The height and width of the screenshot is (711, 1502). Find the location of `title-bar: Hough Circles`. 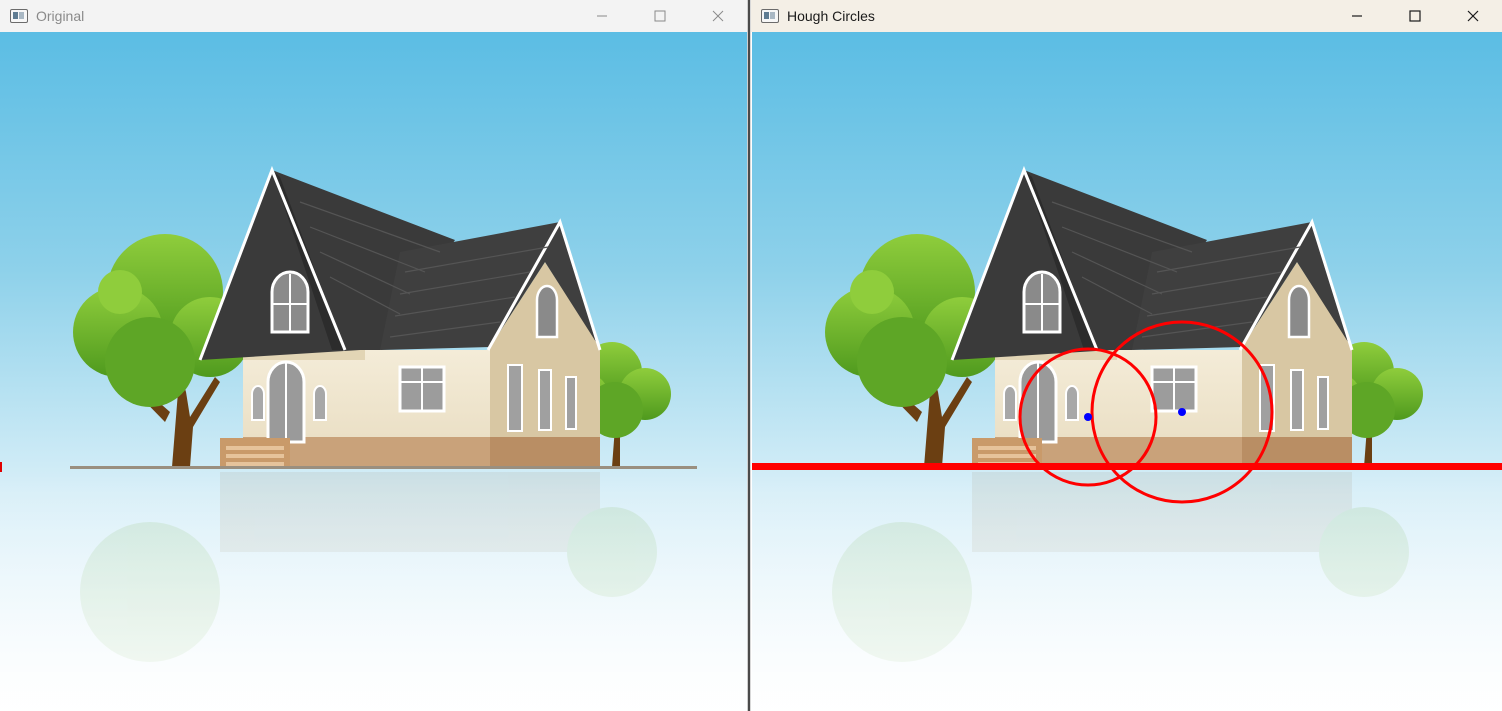

title-bar: Hough Circles is located at coordinates (1126, 16).